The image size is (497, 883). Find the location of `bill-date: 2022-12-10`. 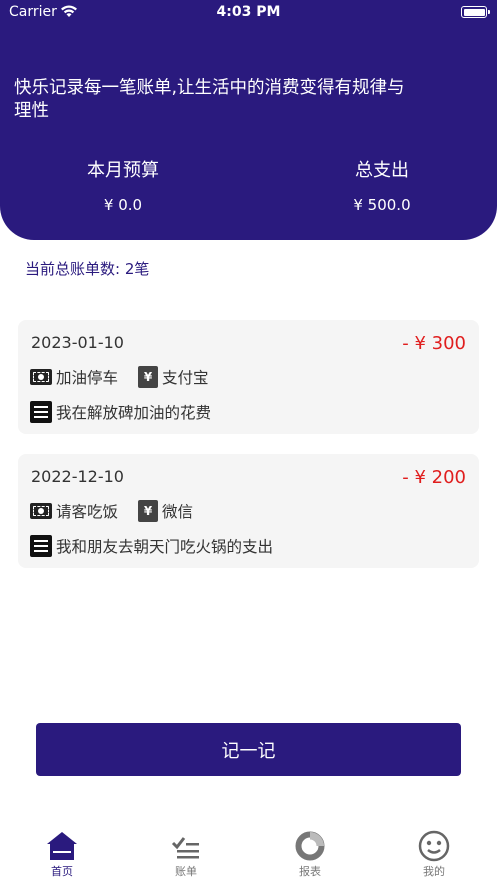

bill-date: 2022-12-10 is located at coordinates (77, 476).